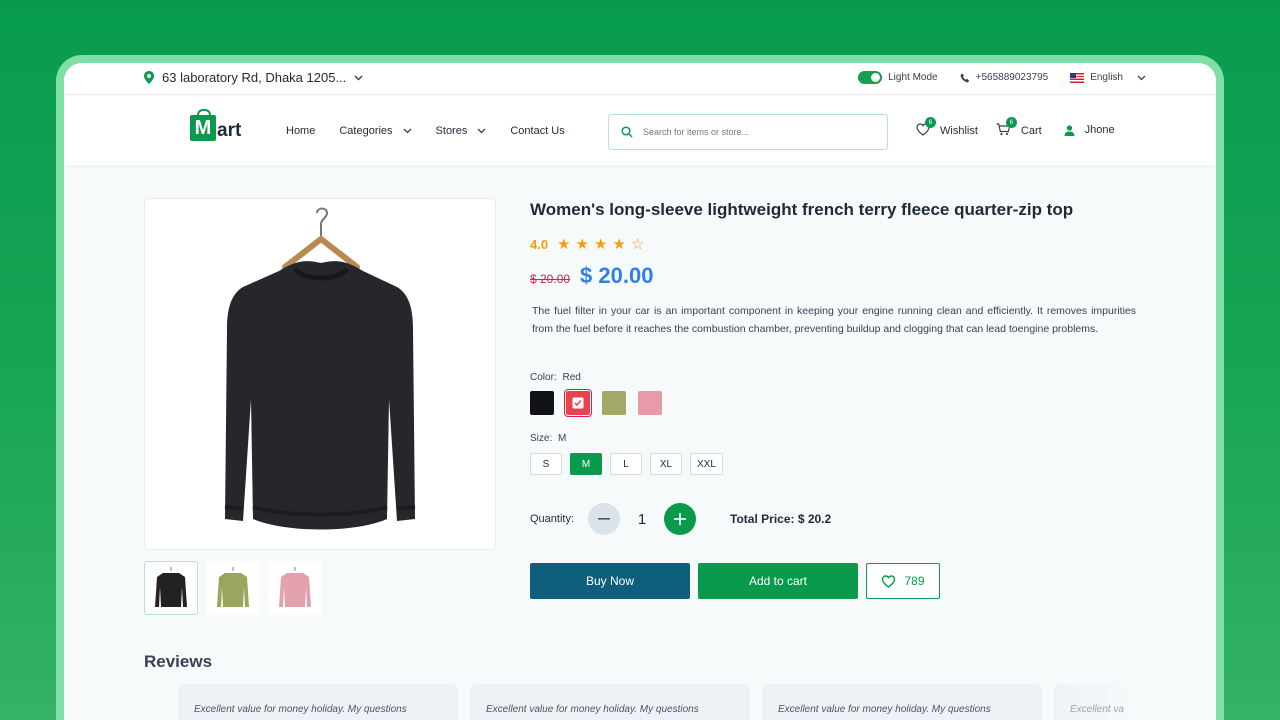  I want to click on size-option-l: L, so click(626, 464).